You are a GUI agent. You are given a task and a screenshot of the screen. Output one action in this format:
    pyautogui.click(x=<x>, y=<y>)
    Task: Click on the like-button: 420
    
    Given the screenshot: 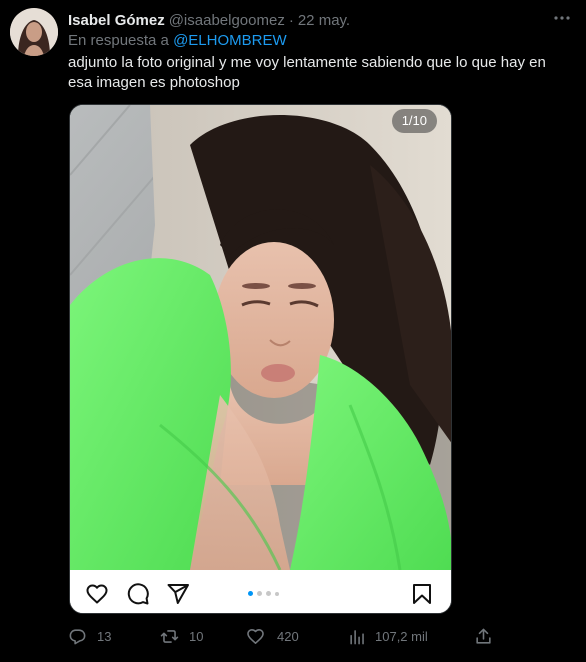 What is the action you would take?
    pyautogui.click(x=272, y=636)
    